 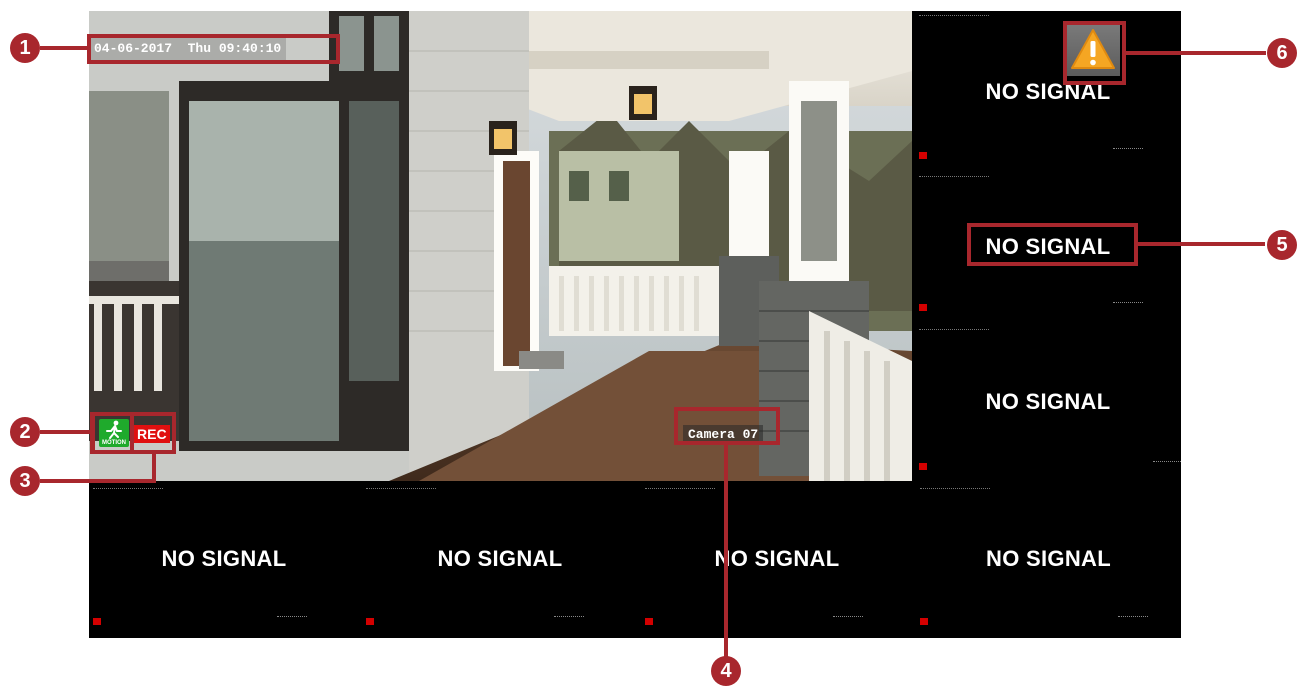 I want to click on motion-indicator: MOTION, so click(x=114, y=433).